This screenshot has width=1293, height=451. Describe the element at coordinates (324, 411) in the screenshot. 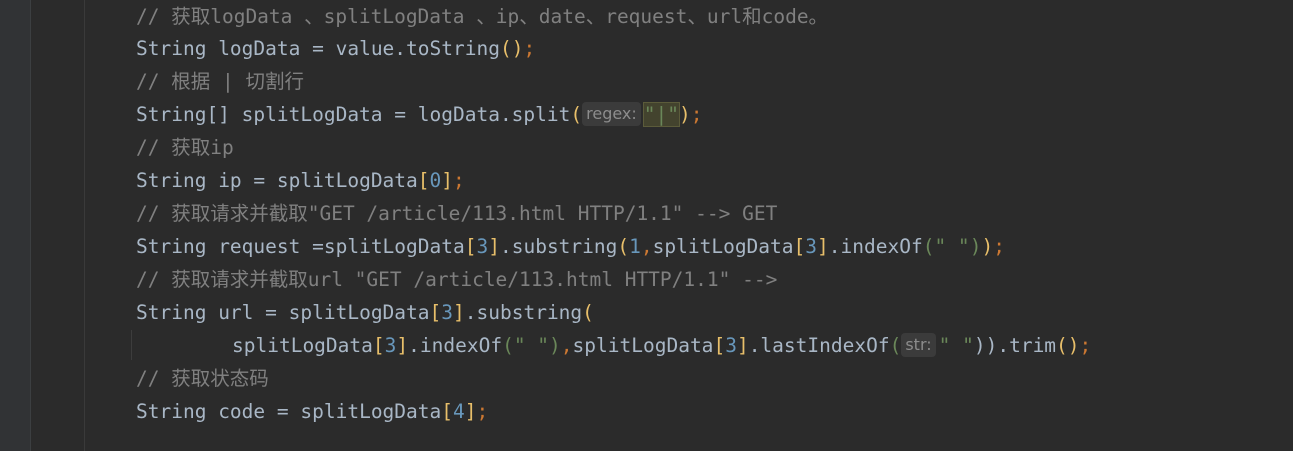

I see `code-text: code = splitLogData` at that location.